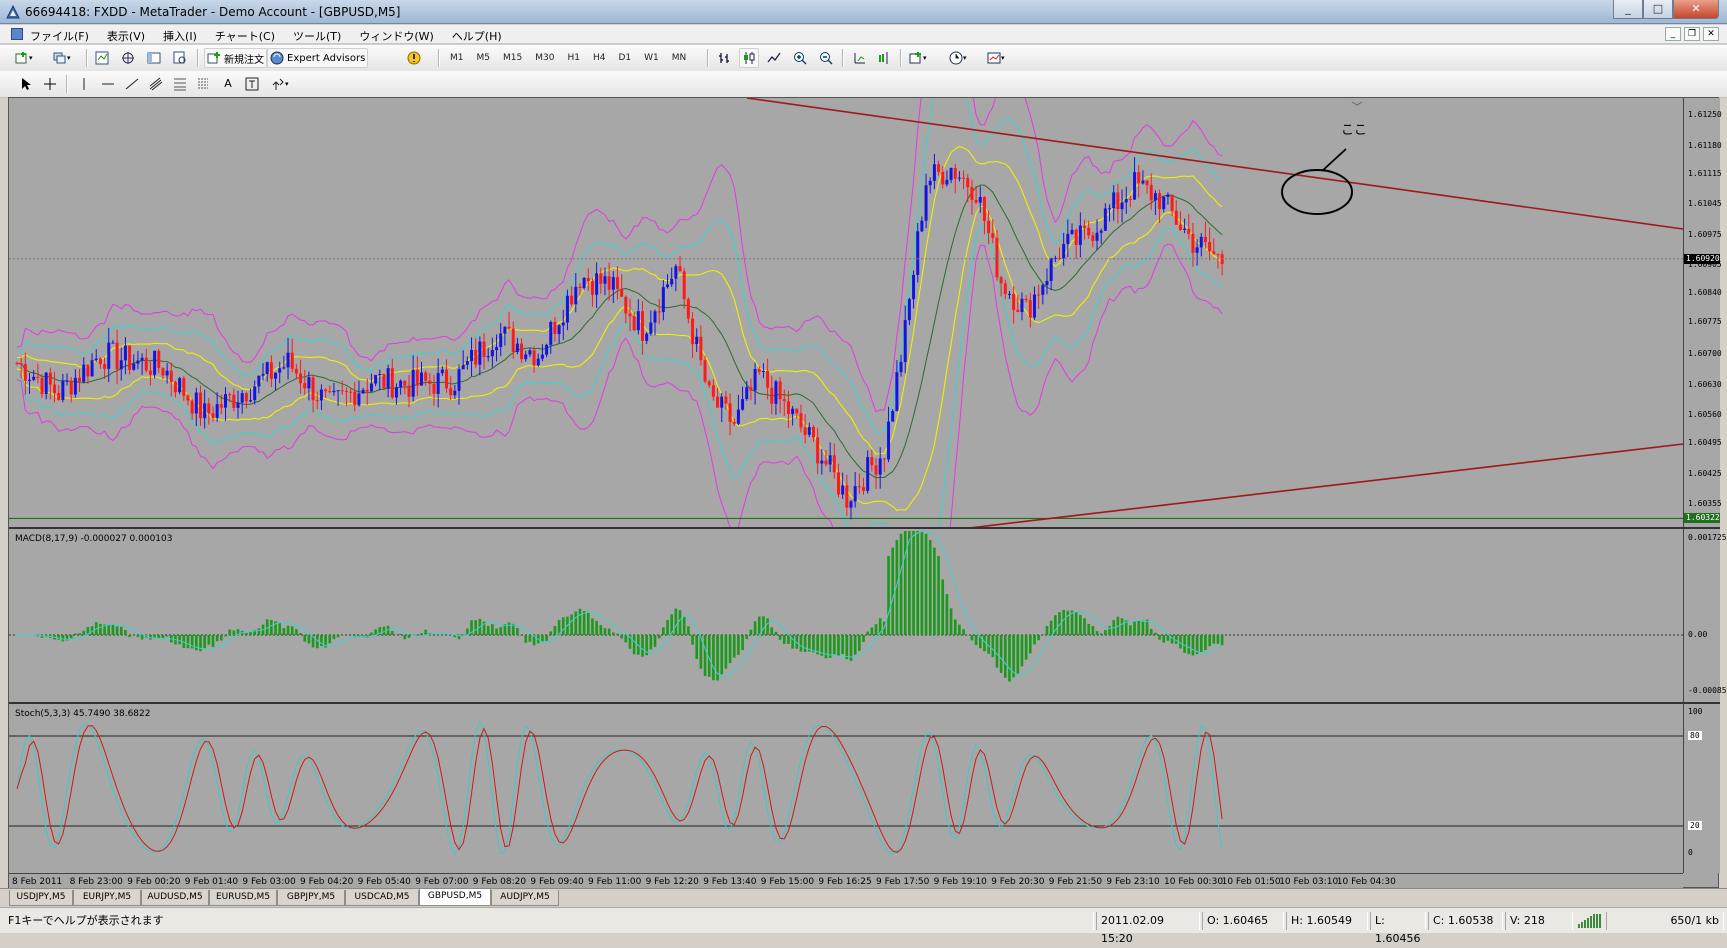 Image resolution: width=1727 pixels, height=948 pixels. I want to click on chart-tab: EURJPY,M5, so click(107, 898).